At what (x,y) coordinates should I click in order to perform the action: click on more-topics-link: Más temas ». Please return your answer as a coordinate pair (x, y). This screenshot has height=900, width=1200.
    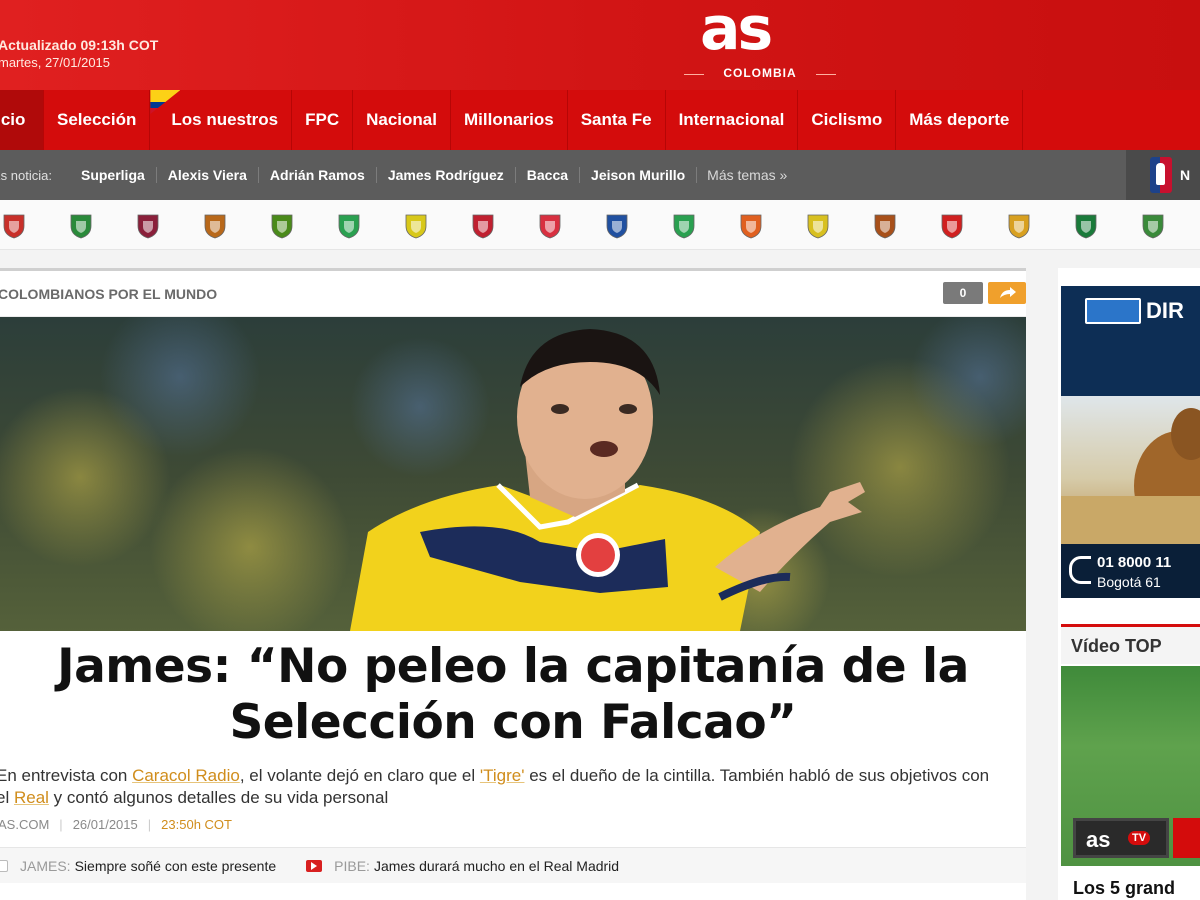
    Looking at the image, I should click on (742, 175).